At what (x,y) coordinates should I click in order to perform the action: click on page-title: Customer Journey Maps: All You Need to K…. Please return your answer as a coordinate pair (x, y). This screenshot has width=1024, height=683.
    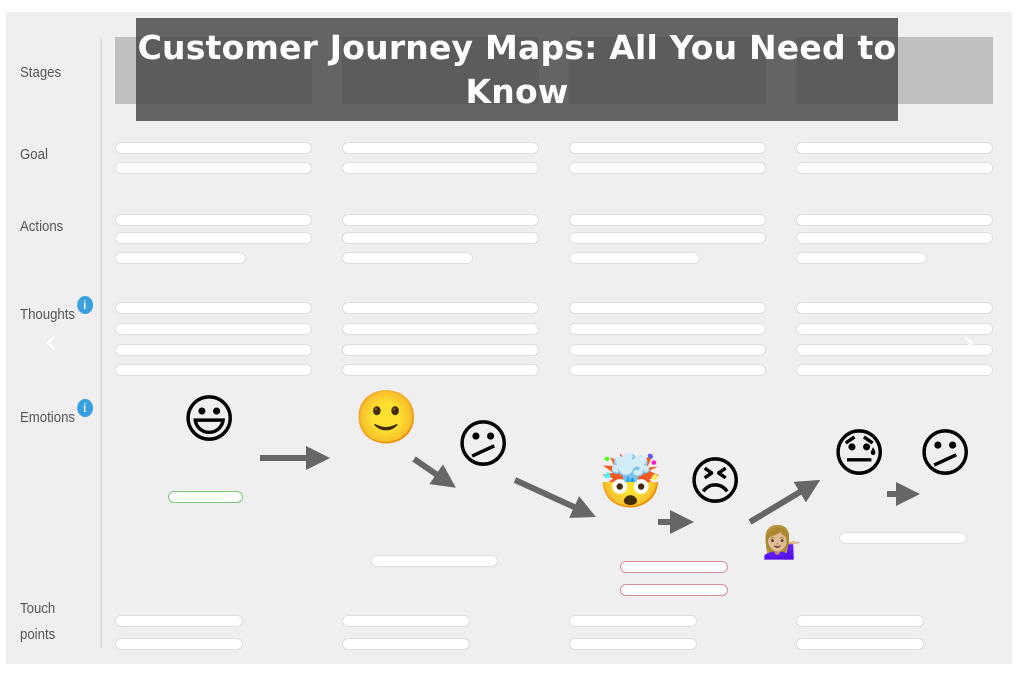
    Looking at the image, I should click on (517, 69).